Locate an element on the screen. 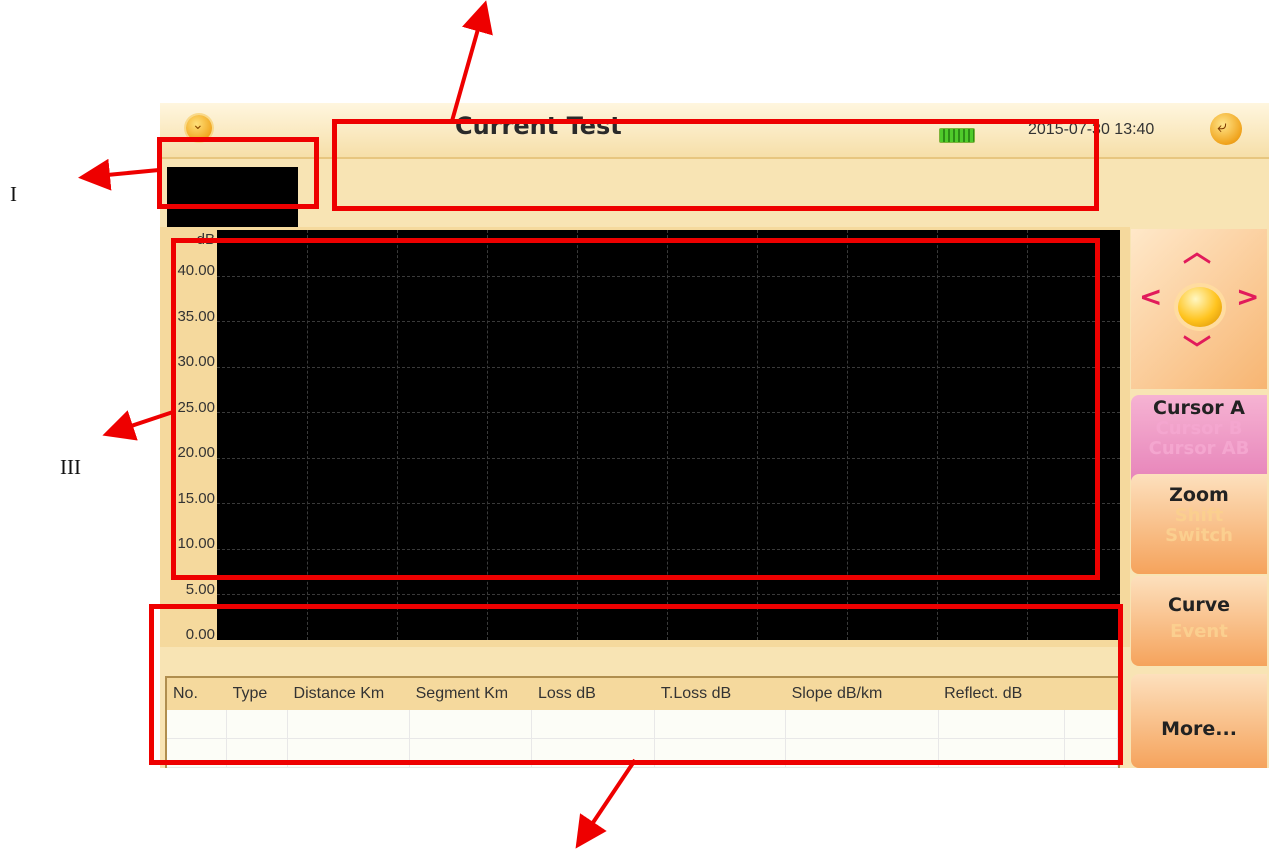 The height and width of the screenshot is (852, 1269). arrow-up-annotation is located at coordinates (471, 61).